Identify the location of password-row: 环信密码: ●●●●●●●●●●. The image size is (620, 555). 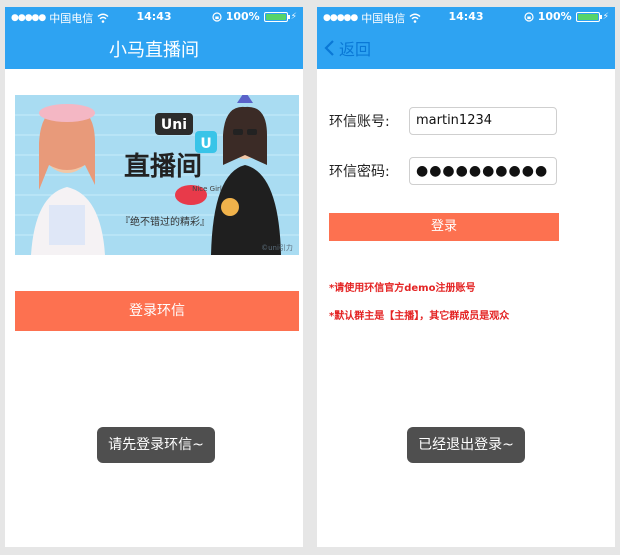
(443, 171).